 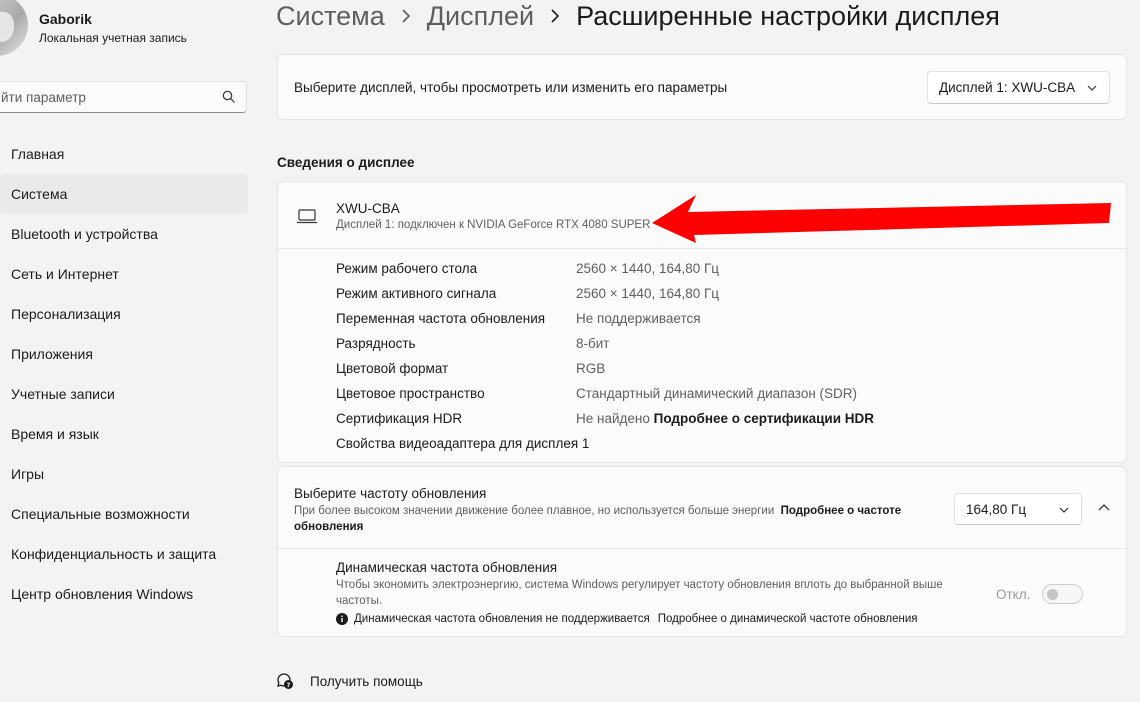 I want to click on property-row: Разрядность 8-бит, so click(x=726, y=346).